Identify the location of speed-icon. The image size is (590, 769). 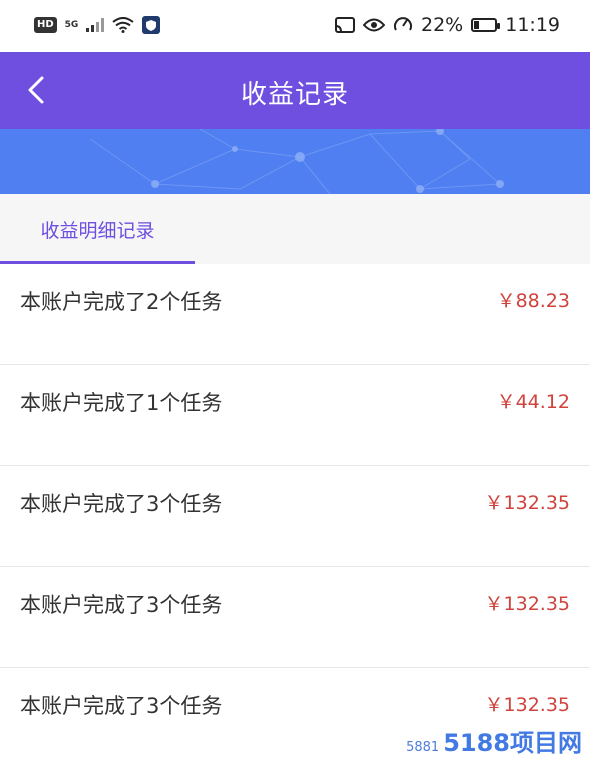
(403, 25).